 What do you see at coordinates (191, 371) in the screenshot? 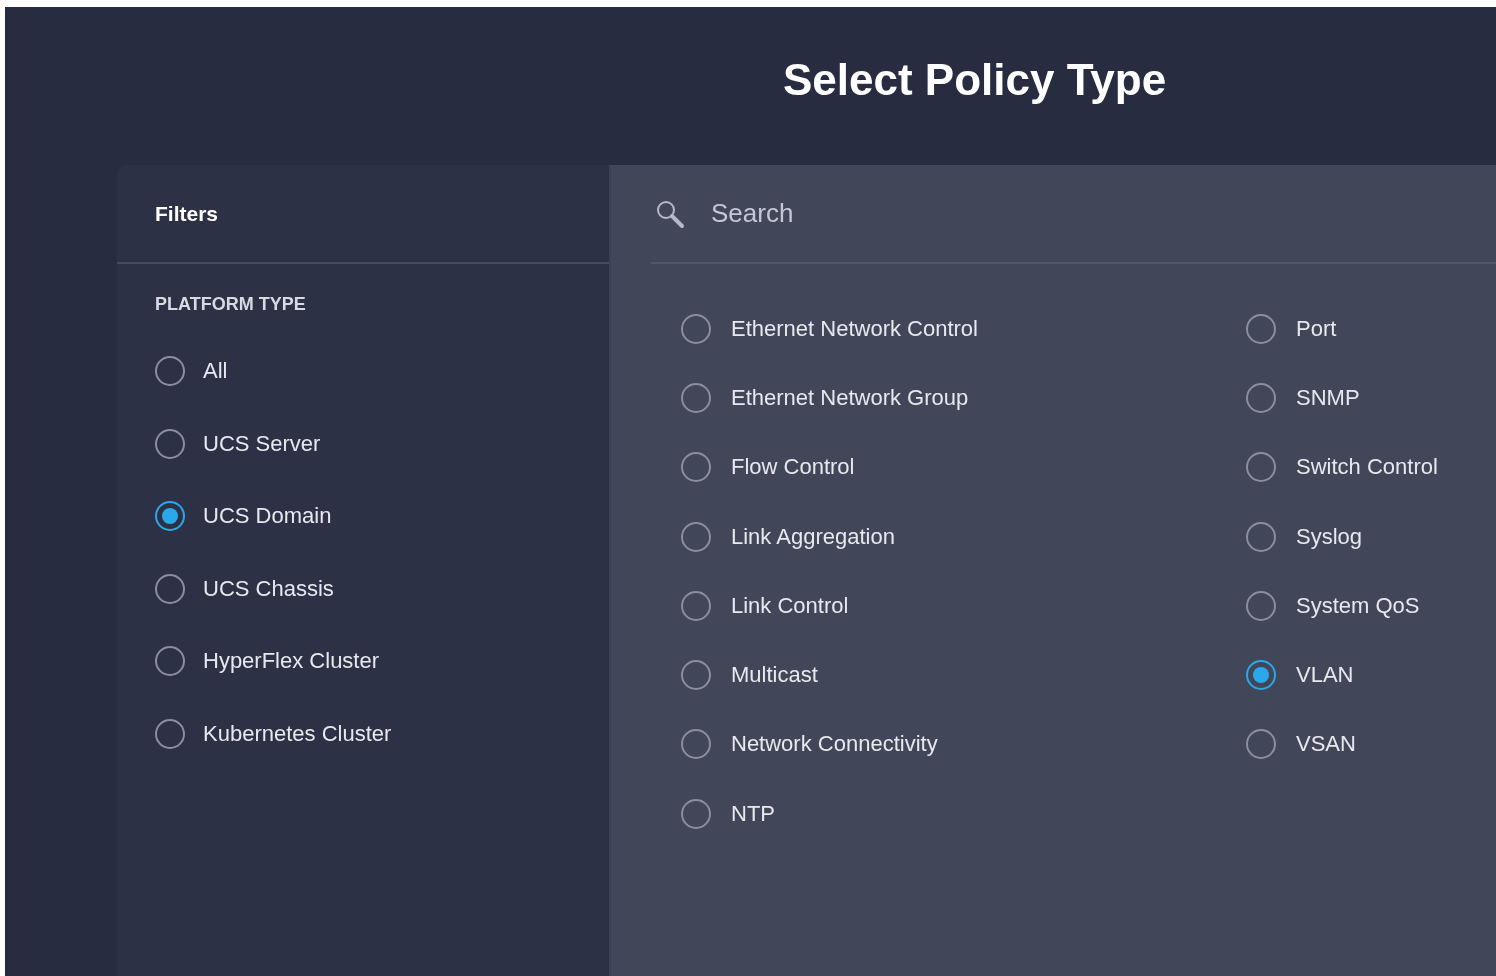
I see `platform-option: All` at bounding box center [191, 371].